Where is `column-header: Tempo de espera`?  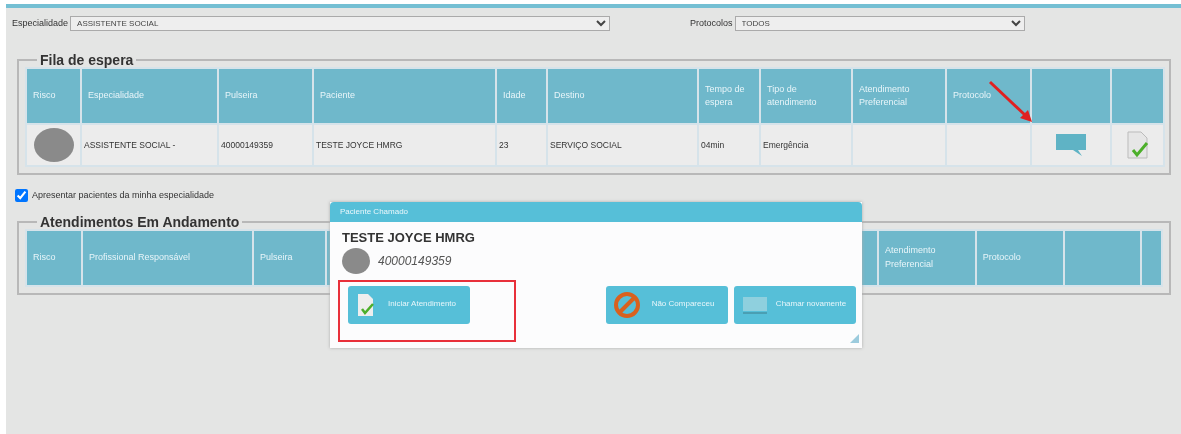
column-header: Tempo de espera is located at coordinates (729, 96).